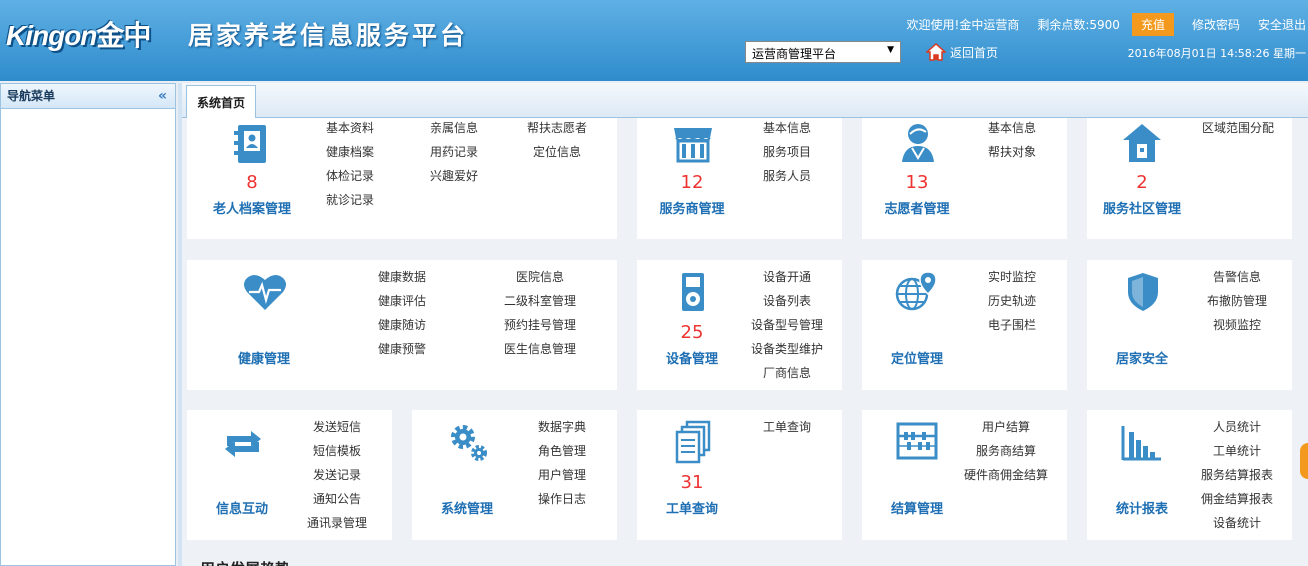  Describe the element at coordinates (692, 357) in the screenshot. I see `device-title: 设备管理` at that location.